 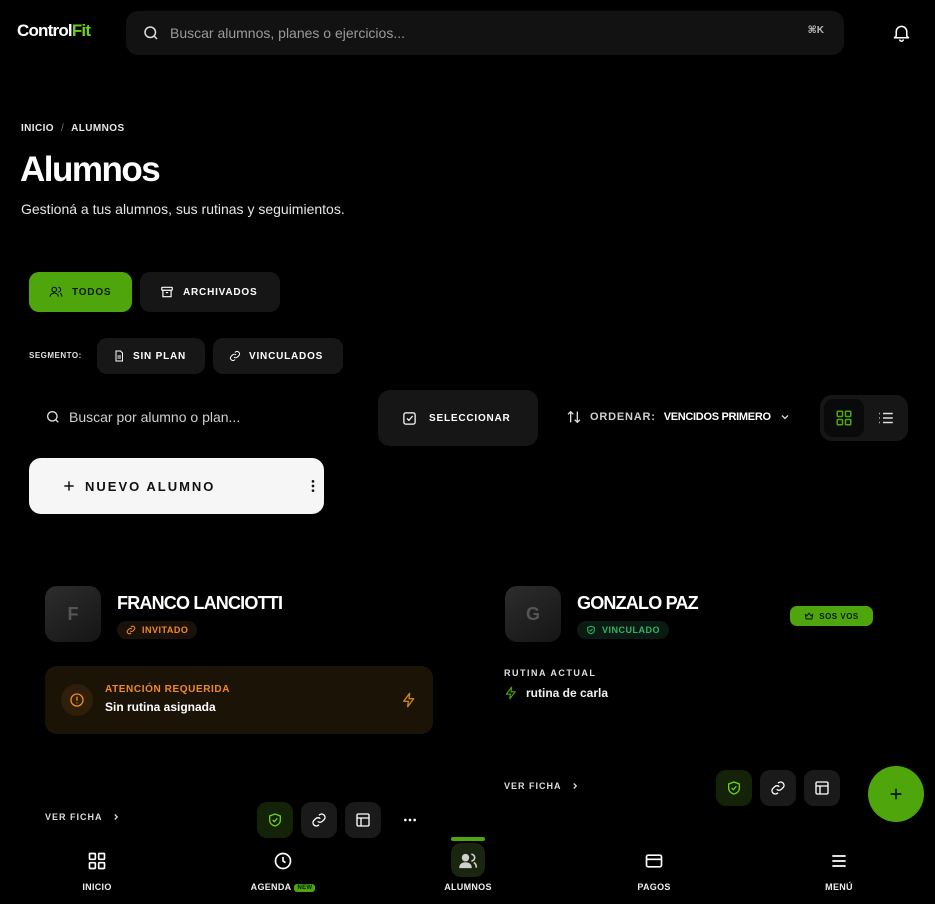 I want to click on more-vertical-icon, so click(x=313, y=486).